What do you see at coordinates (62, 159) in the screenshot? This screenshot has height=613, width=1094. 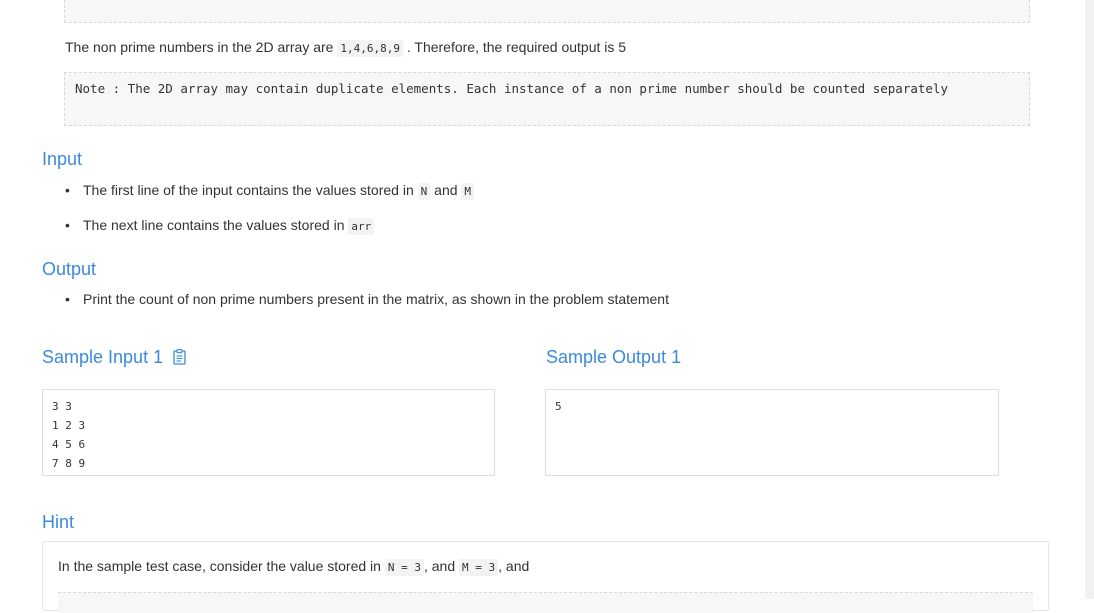 I see `input-heading: Input` at bounding box center [62, 159].